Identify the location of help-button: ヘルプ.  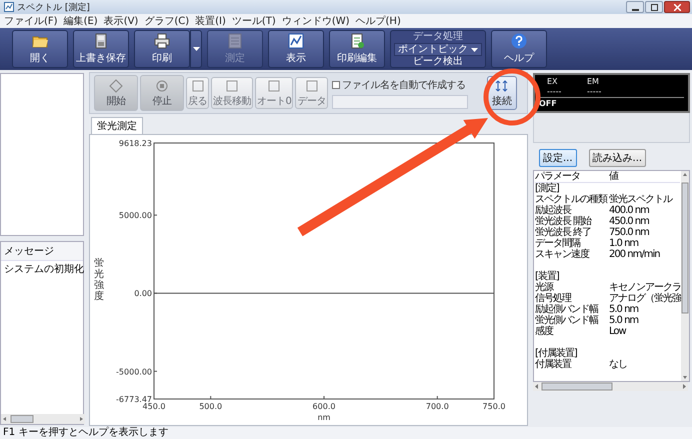
(519, 49).